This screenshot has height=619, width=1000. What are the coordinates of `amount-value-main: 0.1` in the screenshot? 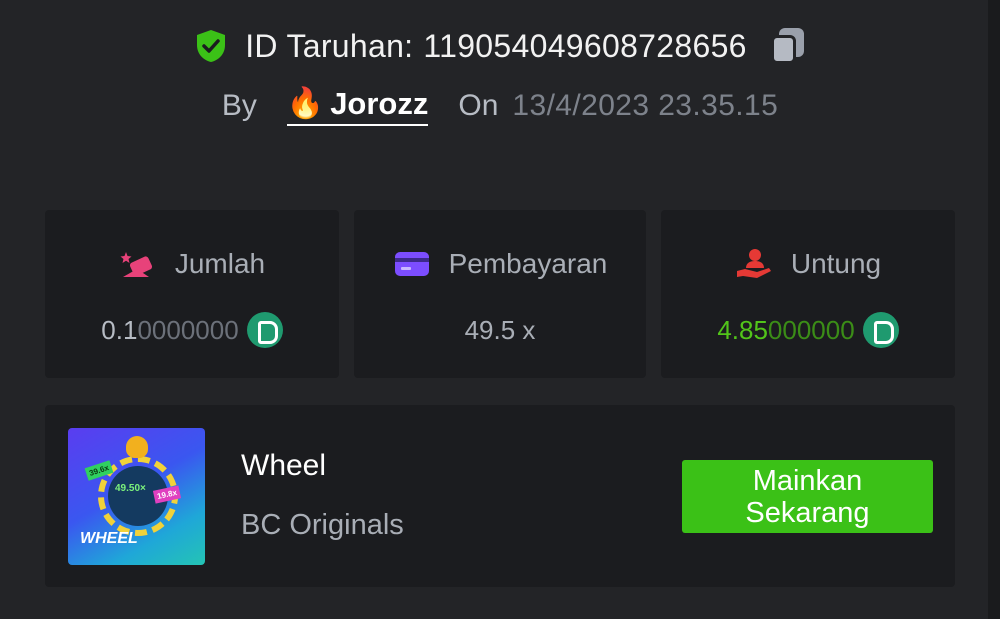 It's located at (119, 329).